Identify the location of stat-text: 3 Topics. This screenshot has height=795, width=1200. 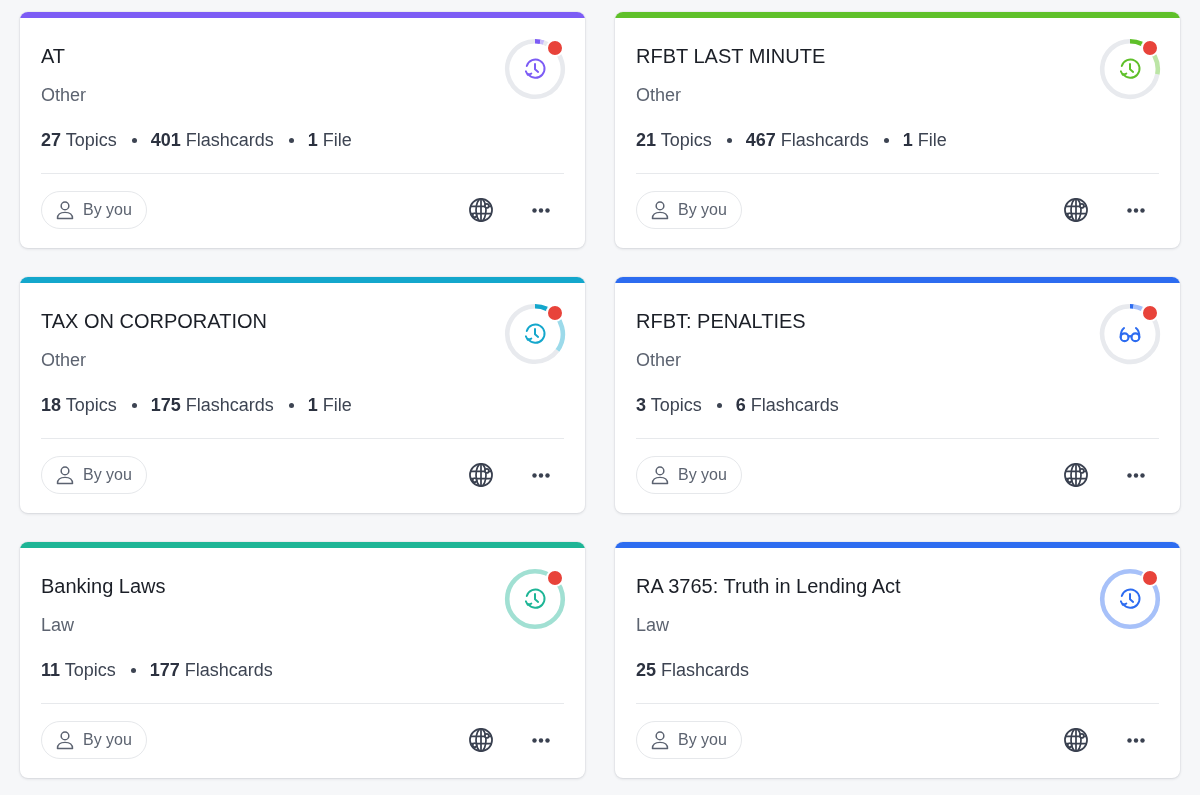
(669, 405).